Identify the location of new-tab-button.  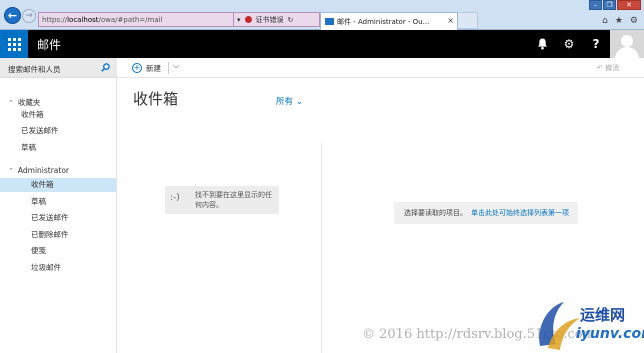
(468, 20).